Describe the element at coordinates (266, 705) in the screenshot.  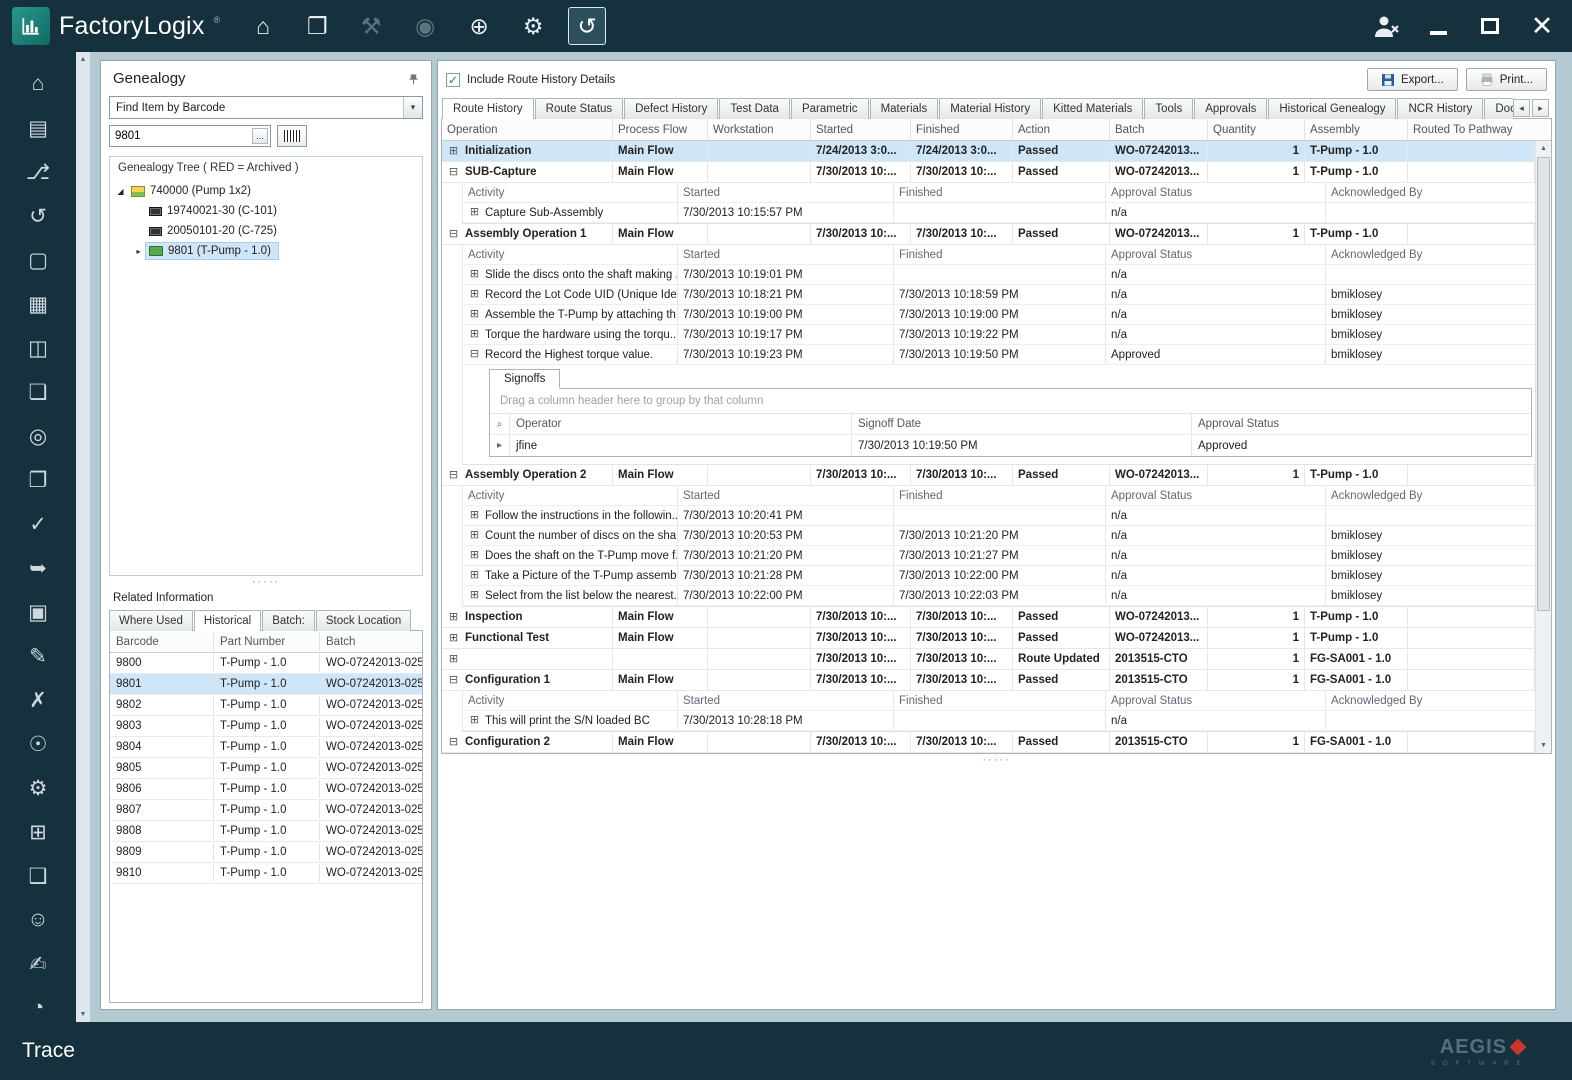
I see `related-row: 9802 T-Pump - 1.0 WO-07242013-0258` at that location.